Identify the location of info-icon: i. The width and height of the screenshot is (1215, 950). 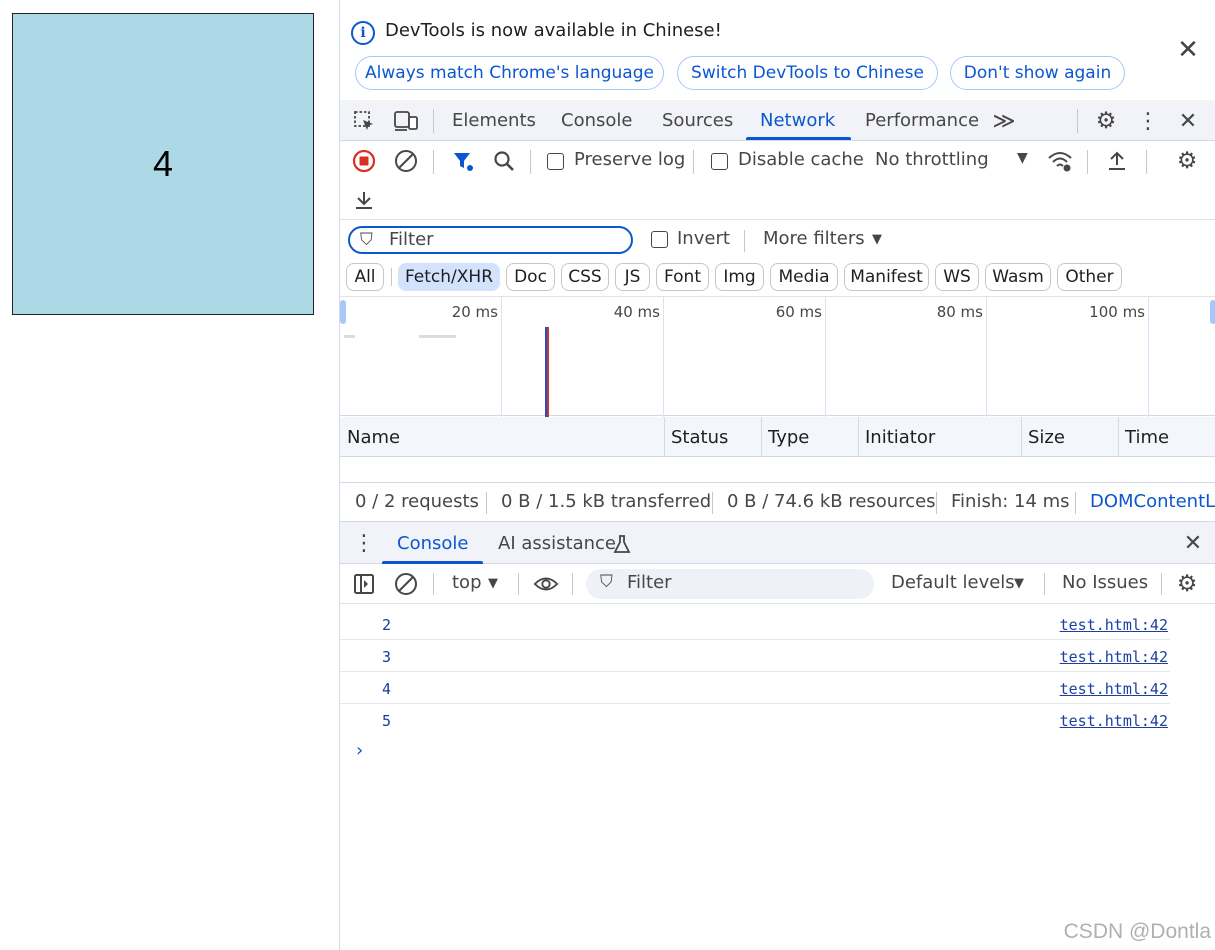
(363, 33).